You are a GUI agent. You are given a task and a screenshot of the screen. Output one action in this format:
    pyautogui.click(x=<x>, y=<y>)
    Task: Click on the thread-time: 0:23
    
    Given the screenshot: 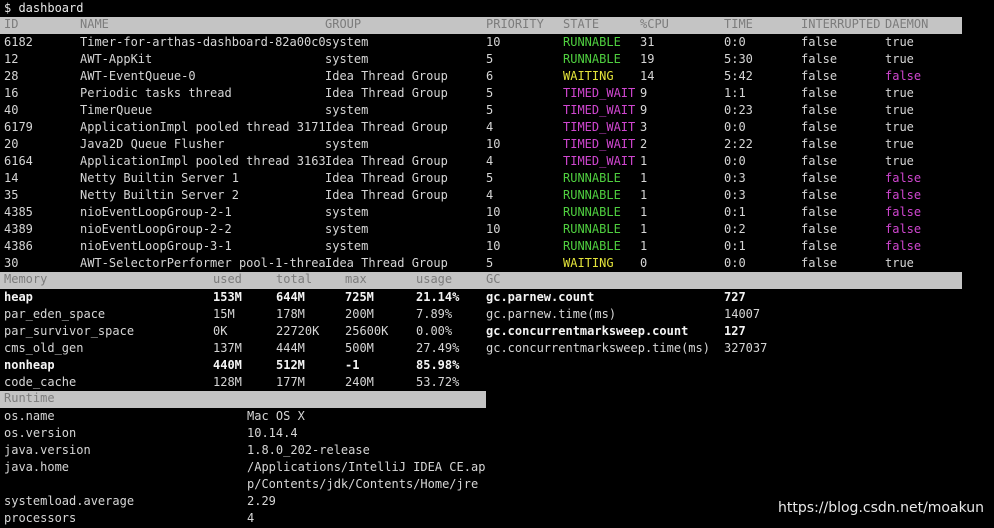 What is the action you would take?
    pyautogui.click(x=738, y=110)
    